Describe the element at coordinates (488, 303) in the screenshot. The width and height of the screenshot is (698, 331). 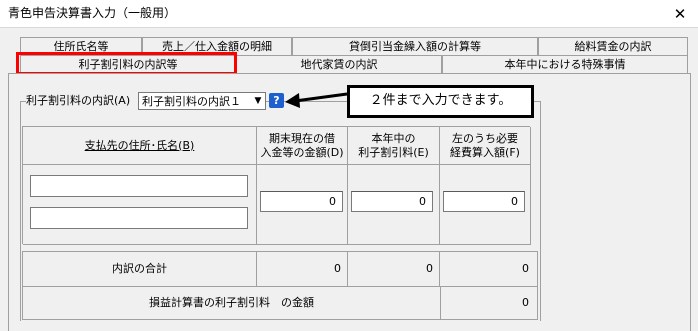
I see `pl-cell: 0` at that location.